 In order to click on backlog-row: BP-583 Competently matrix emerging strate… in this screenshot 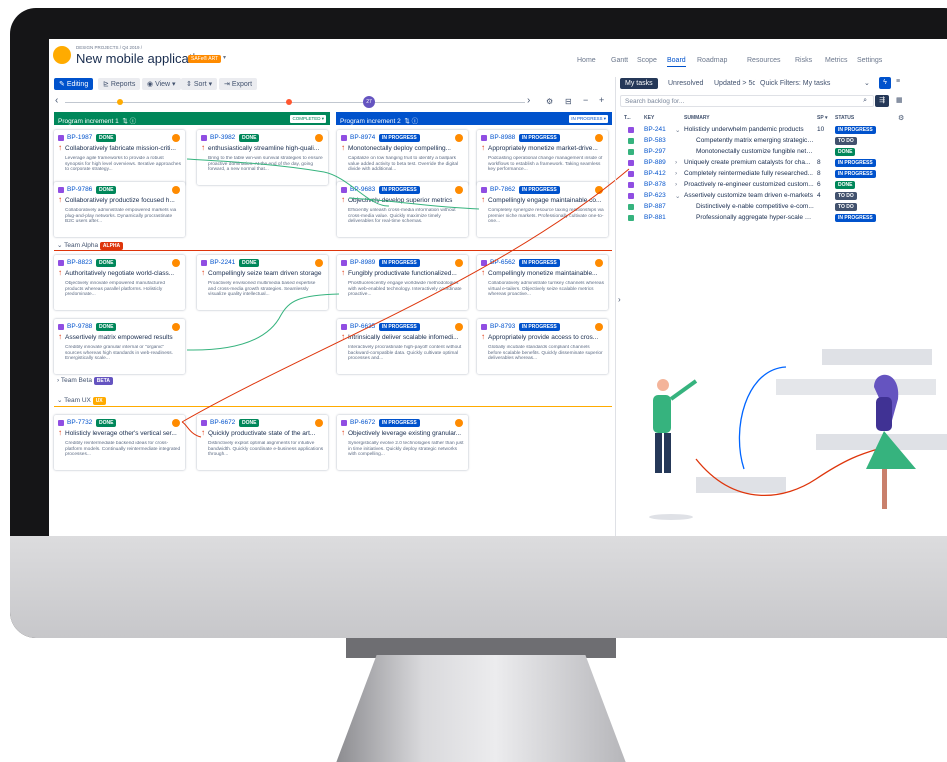, I will do `click(782, 141)`.